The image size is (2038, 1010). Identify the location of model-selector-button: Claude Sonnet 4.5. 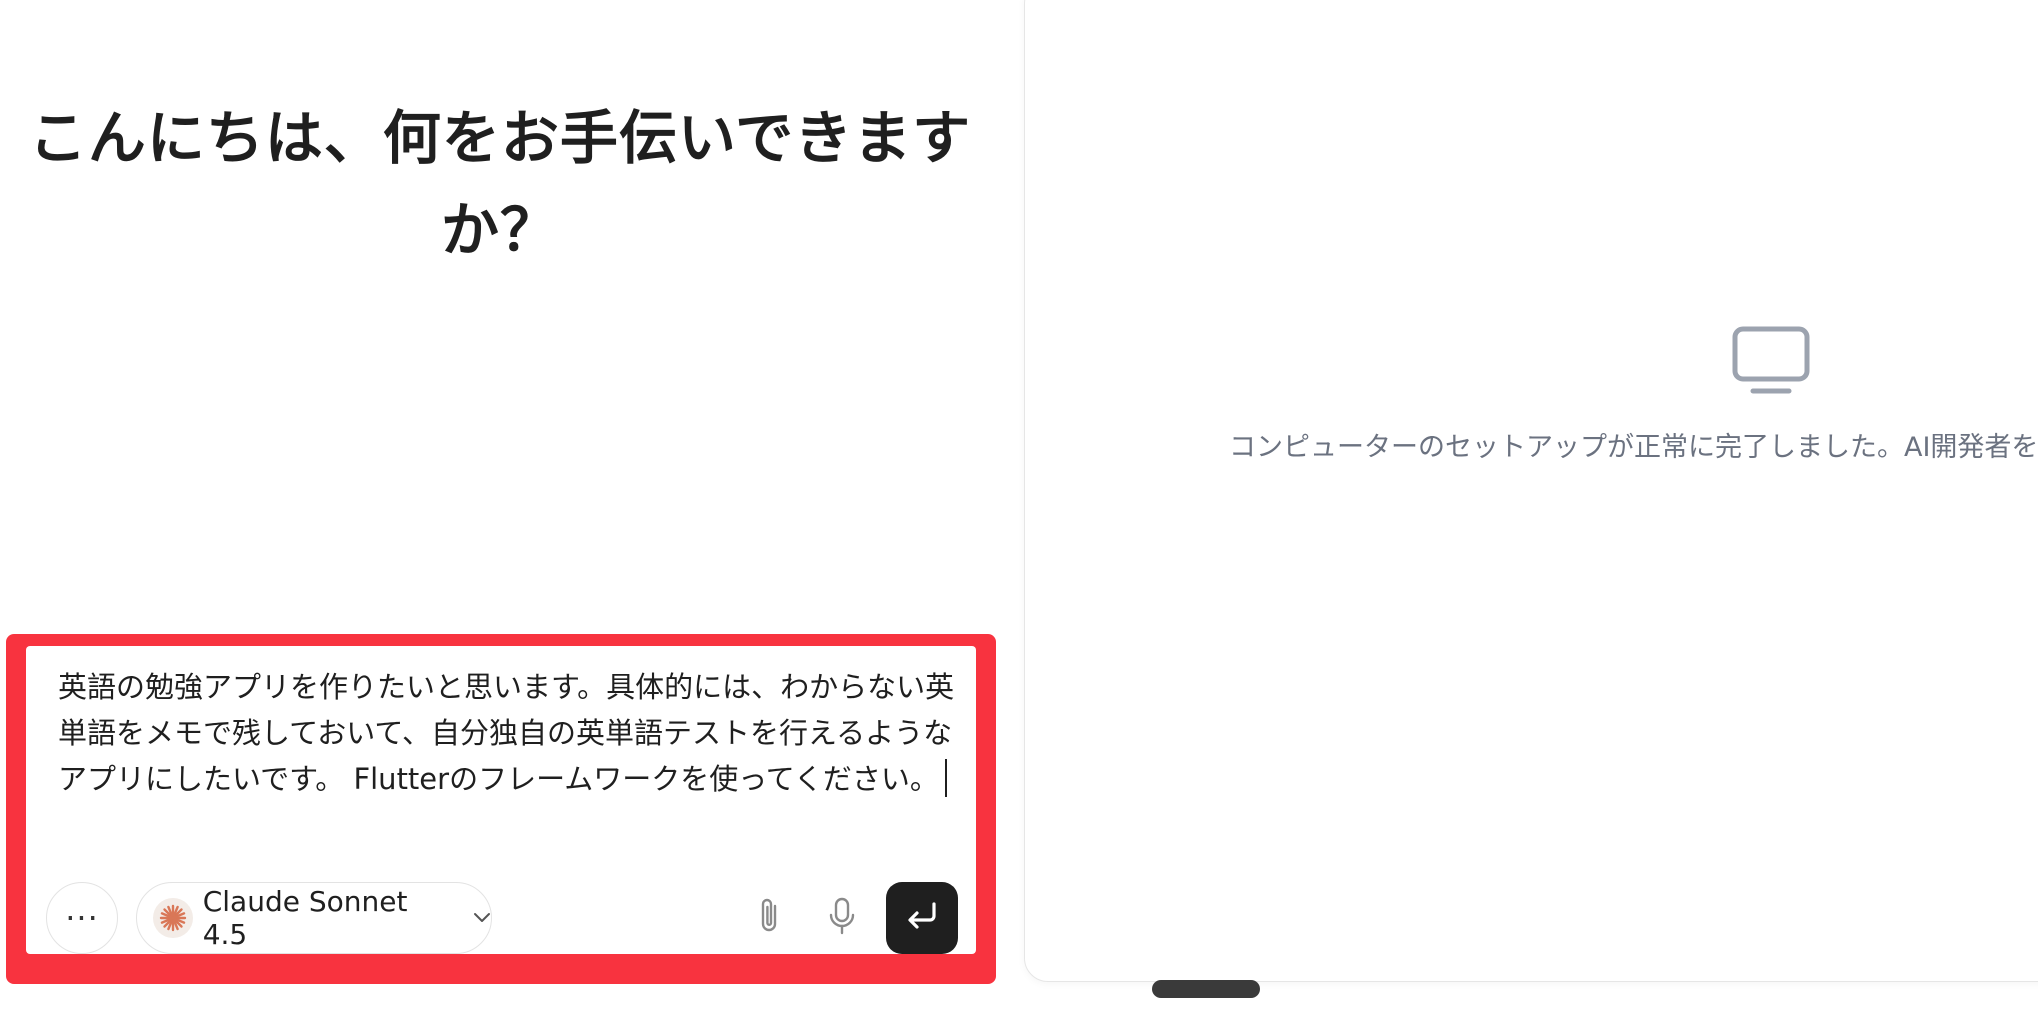
(314, 918).